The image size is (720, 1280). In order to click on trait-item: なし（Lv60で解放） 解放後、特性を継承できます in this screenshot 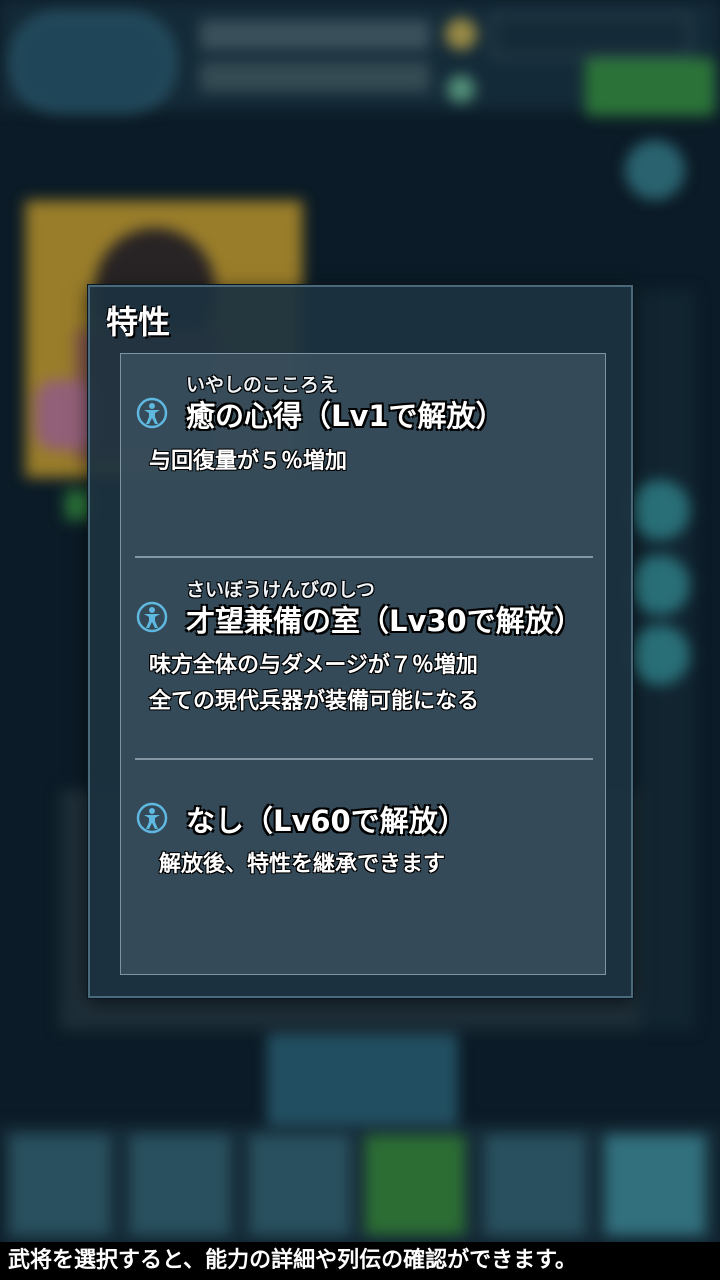, I will do `click(363, 861)`.